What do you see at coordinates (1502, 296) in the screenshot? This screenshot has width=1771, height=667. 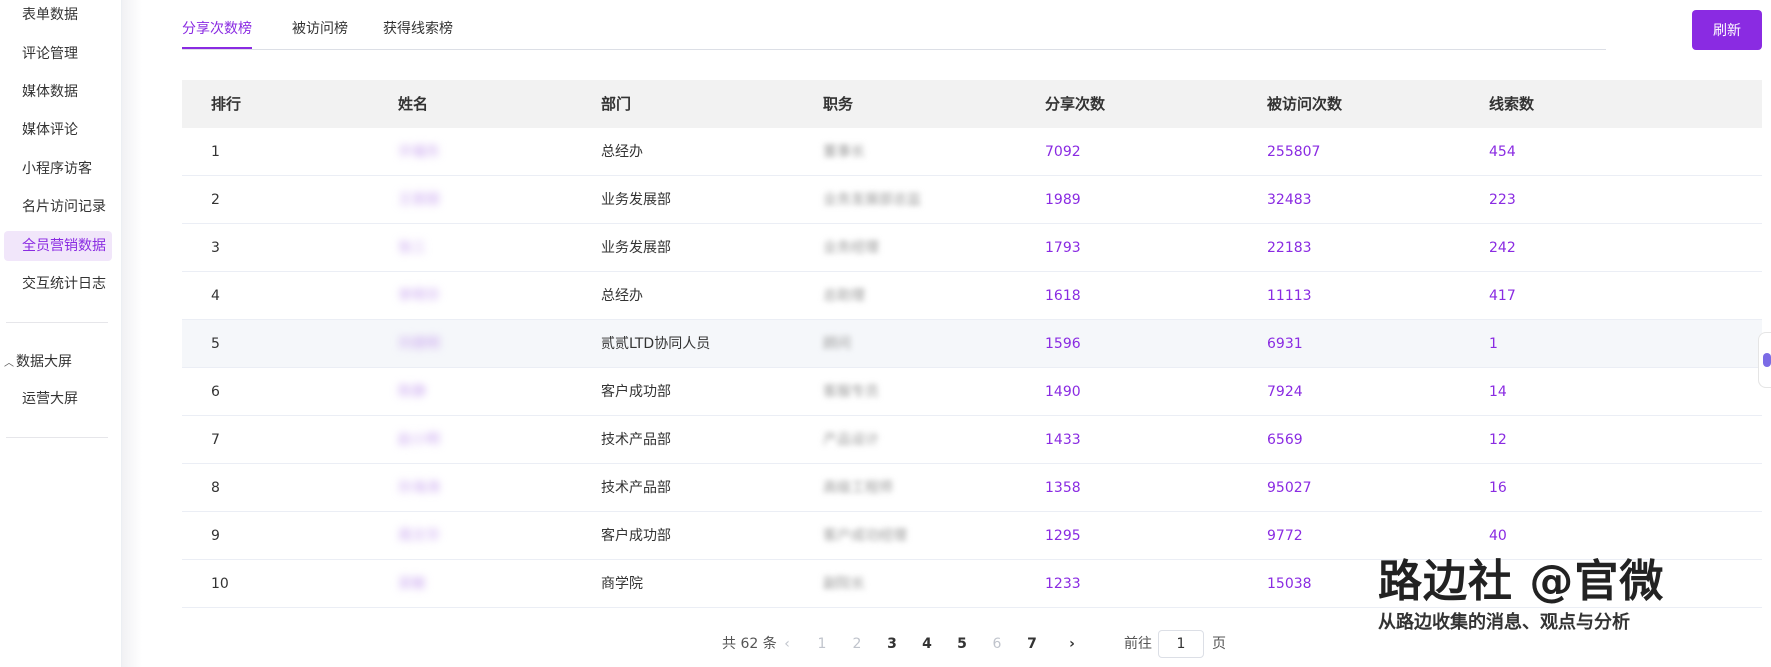 I see `cell-lead-count: 417` at bounding box center [1502, 296].